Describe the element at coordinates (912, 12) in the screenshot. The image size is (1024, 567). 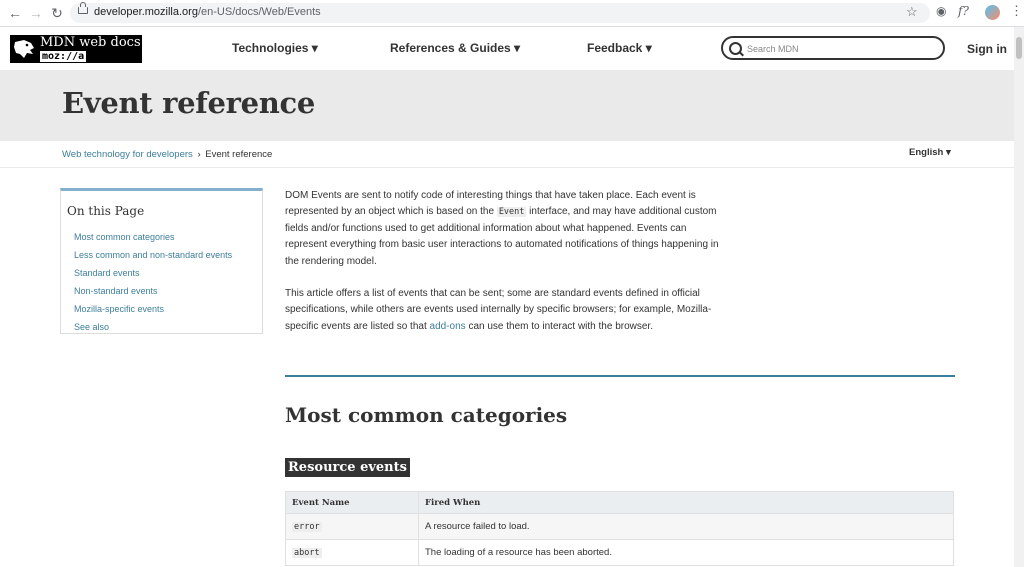
I see `bookmark-star-icon: ☆` at that location.